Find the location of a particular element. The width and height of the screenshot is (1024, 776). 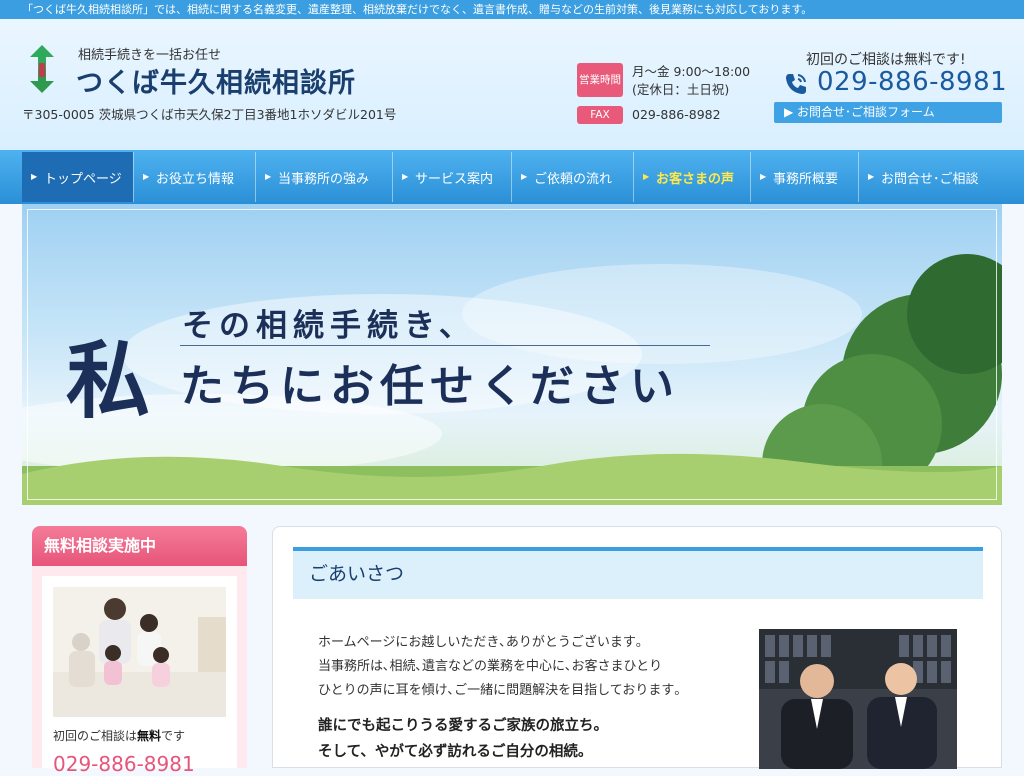

hero-headline-1: その相続手続き、 is located at coordinates (329, 326).